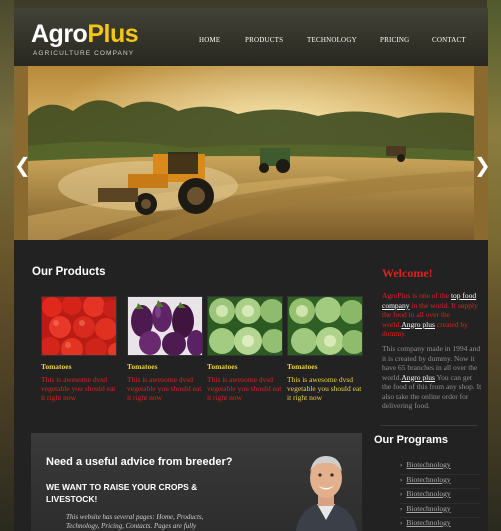 The width and height of the screenshot is (501, 531). I want to click on slider-next-button: ❯, so click(481, 165).